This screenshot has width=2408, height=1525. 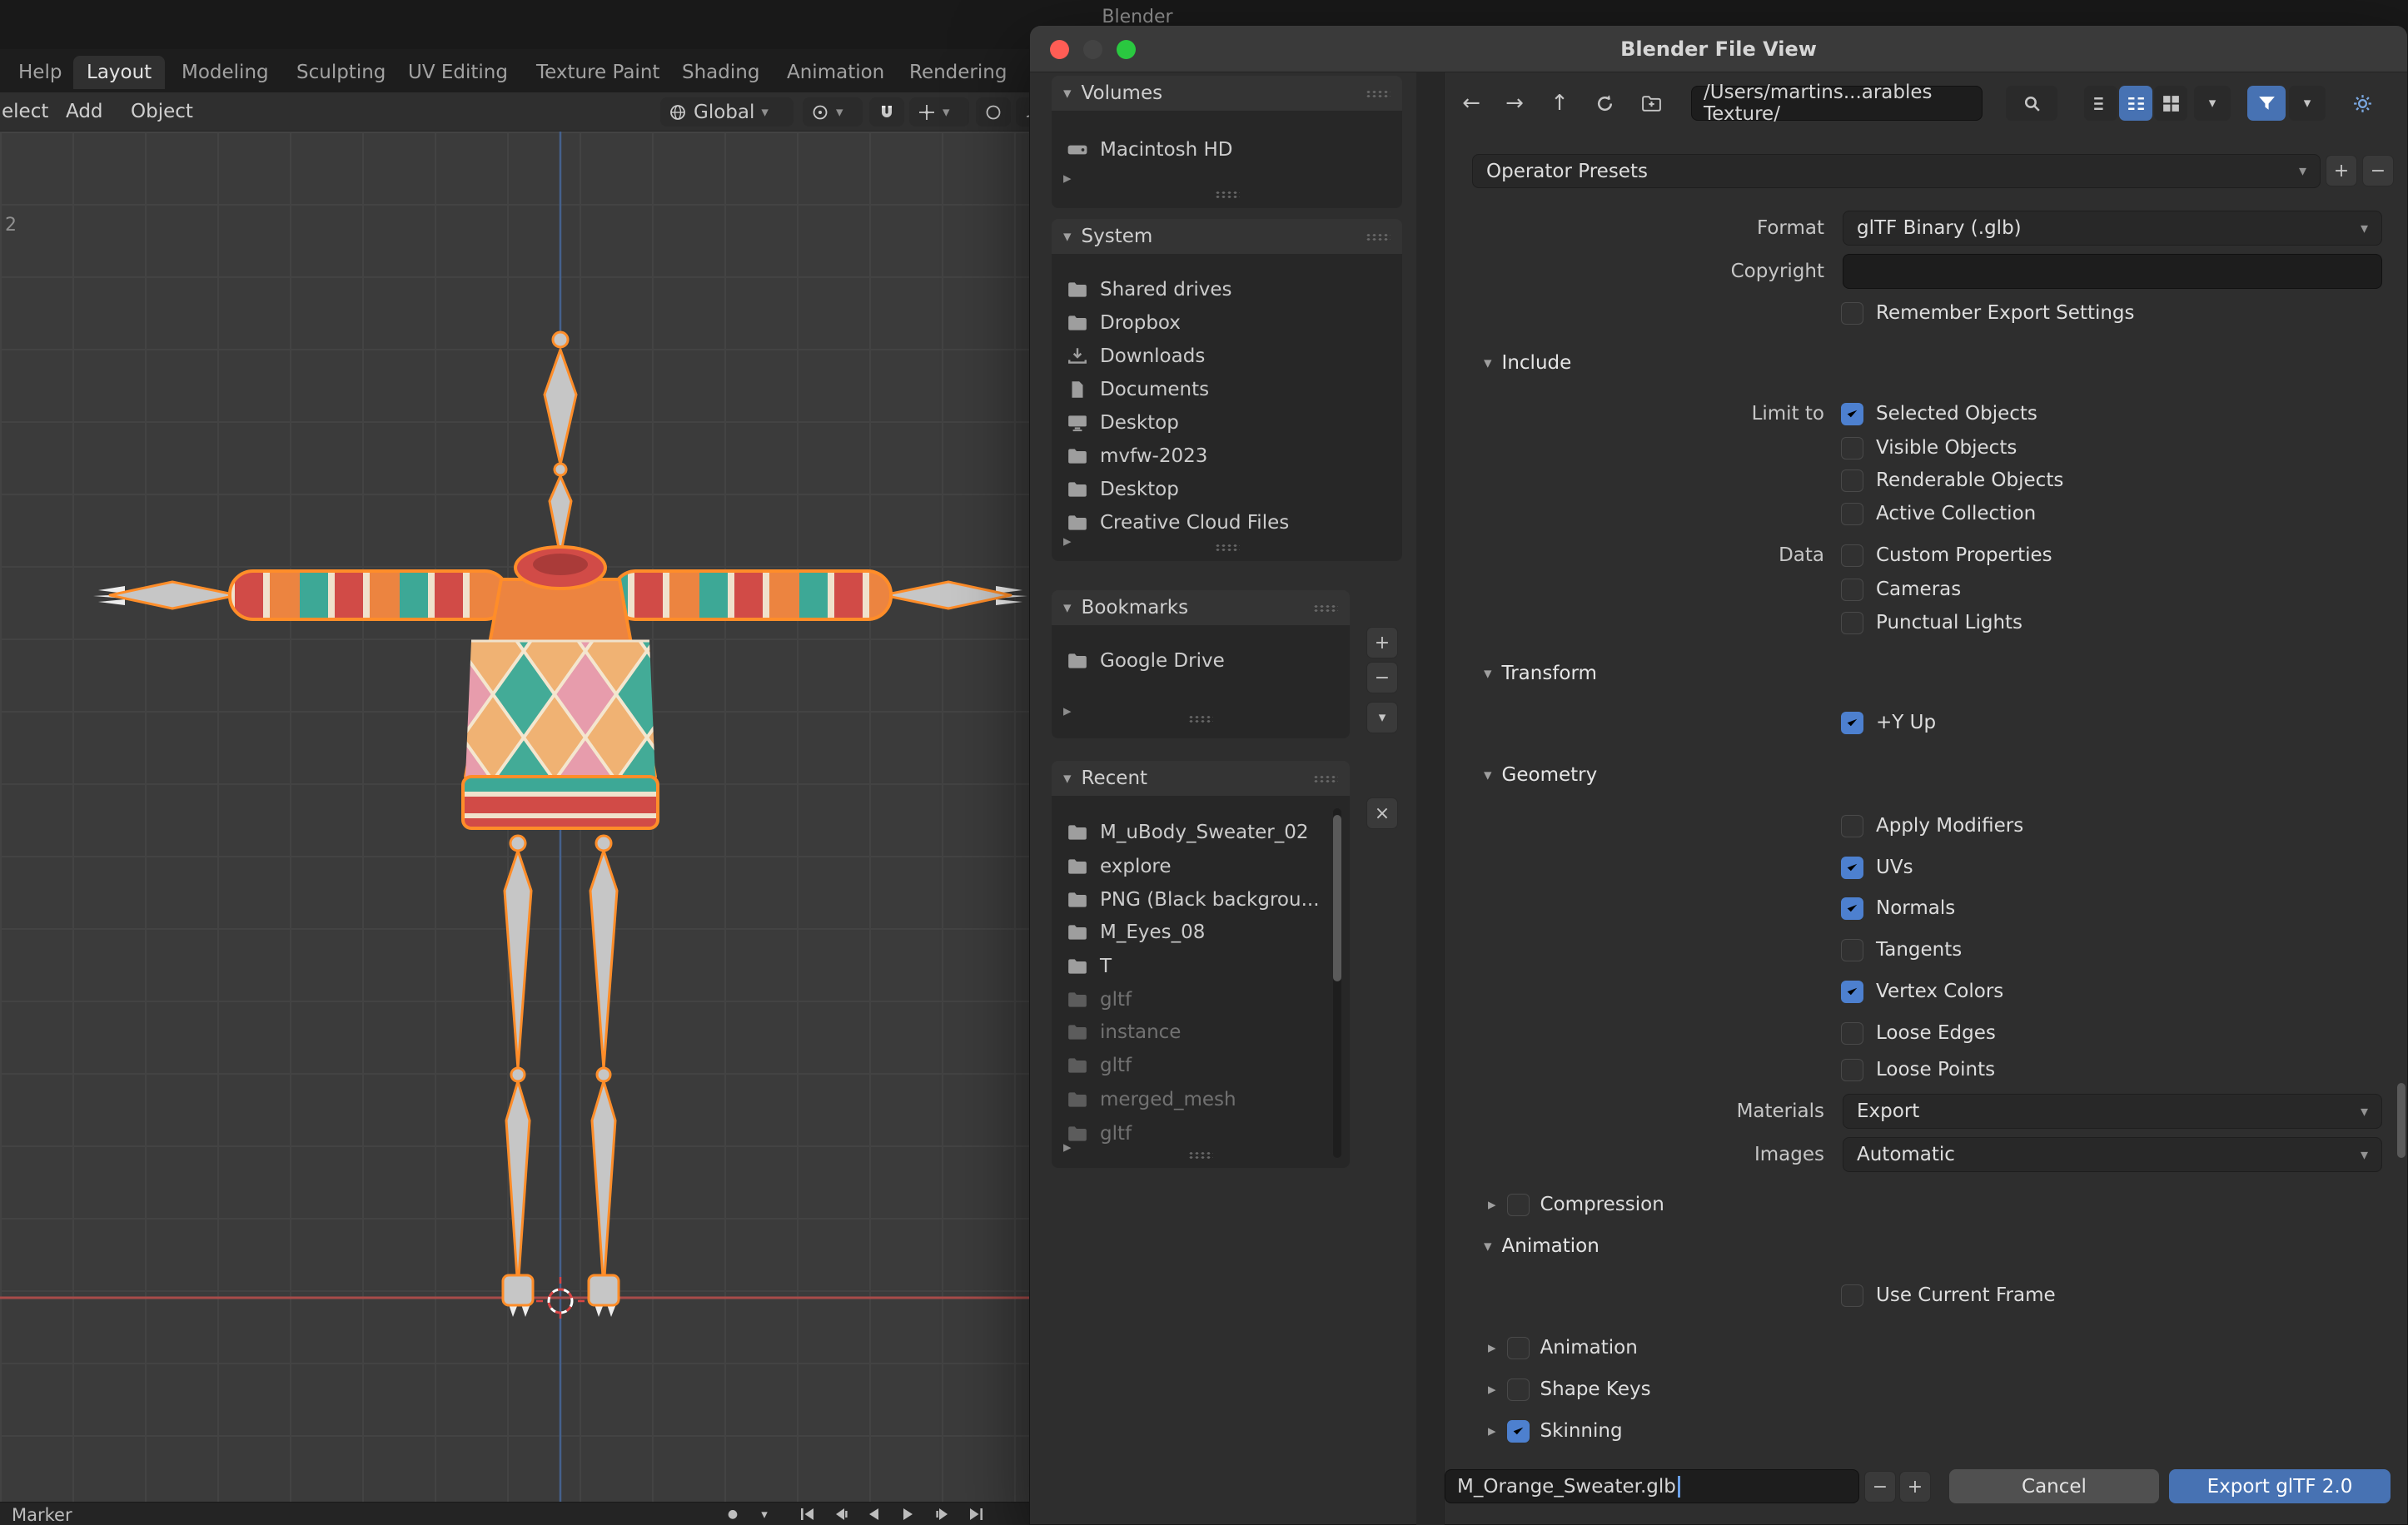 What do you see at coordinates (458, 72) in the screenshot?
I see `tab-uv-editing: UV Editing` at bounding box center [458, 72].